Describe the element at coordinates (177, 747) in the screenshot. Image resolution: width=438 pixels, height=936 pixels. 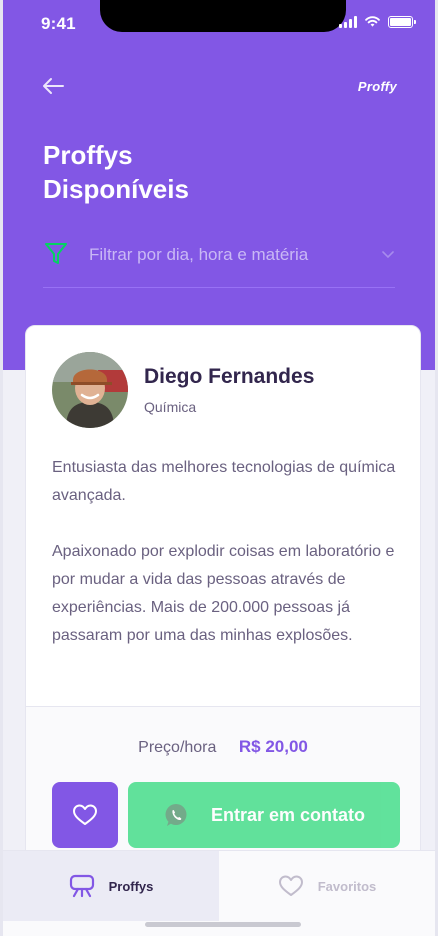
I see `price-label: Preço/hora` at that location.